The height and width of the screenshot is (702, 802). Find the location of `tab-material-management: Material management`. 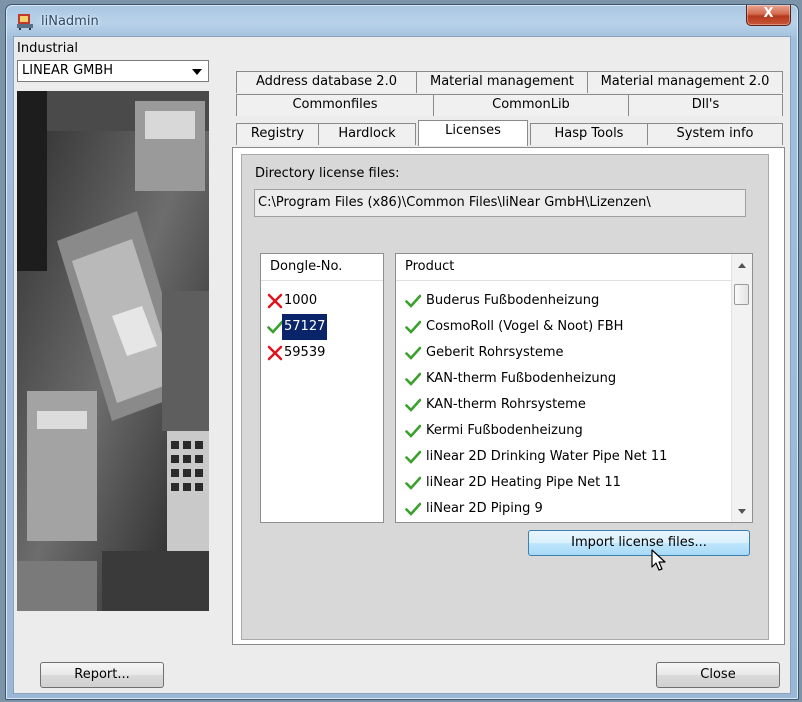

tab-material-management: Material management is located at coordinates (502, 82).